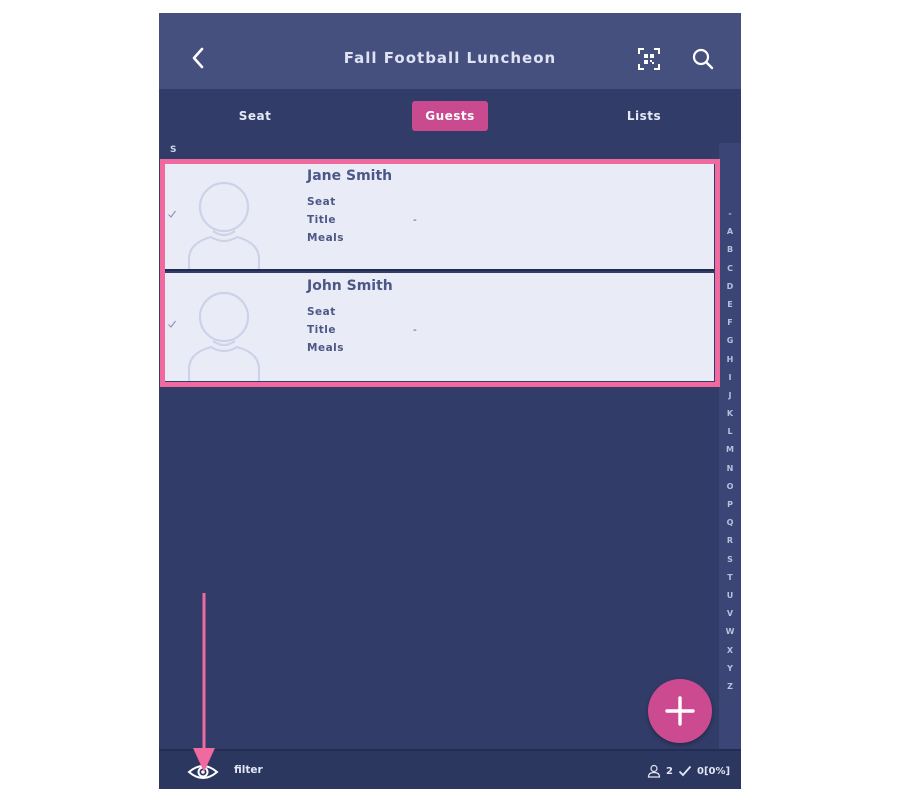 The height and width of the screenshot is (802, 900). What do you see at coordinates (729, 214) in the screenshot?
I see `alphabet-index-item: -` at bounding box center [729, 214].